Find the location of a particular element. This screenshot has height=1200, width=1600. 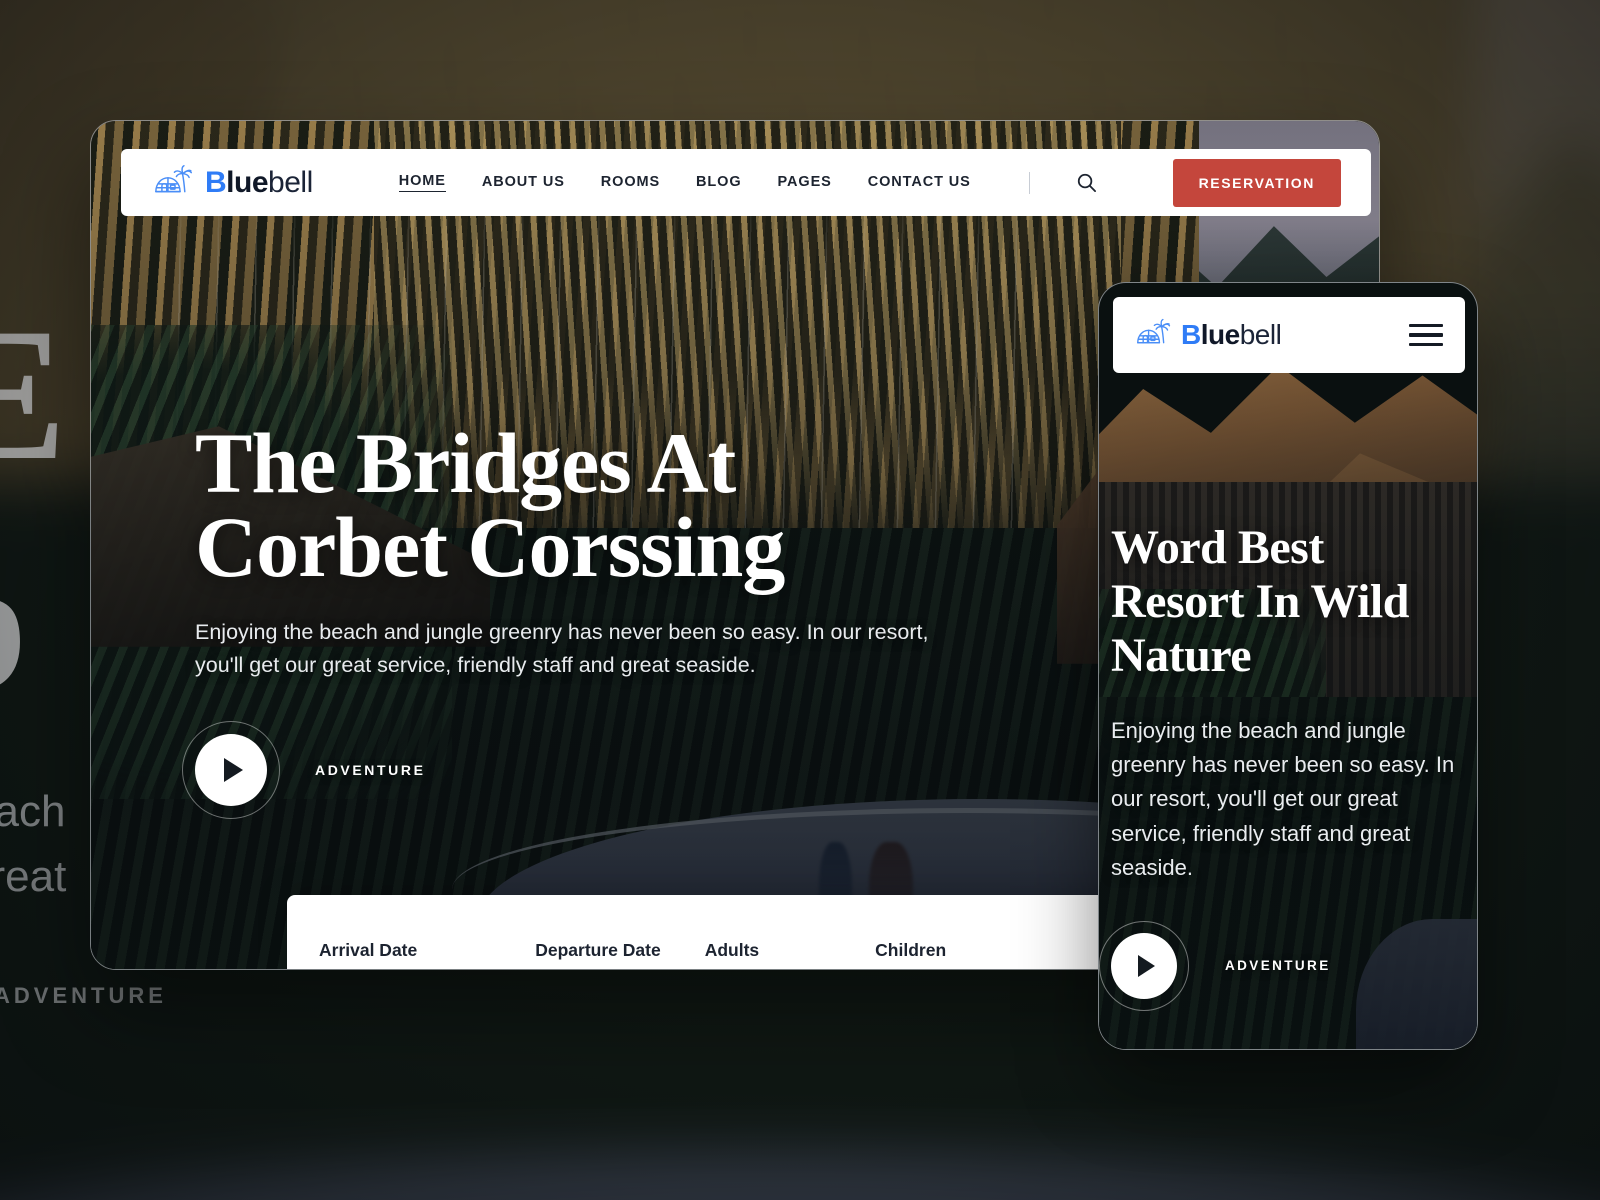

booking-field-children: Children is located at coordinates (910, 938).